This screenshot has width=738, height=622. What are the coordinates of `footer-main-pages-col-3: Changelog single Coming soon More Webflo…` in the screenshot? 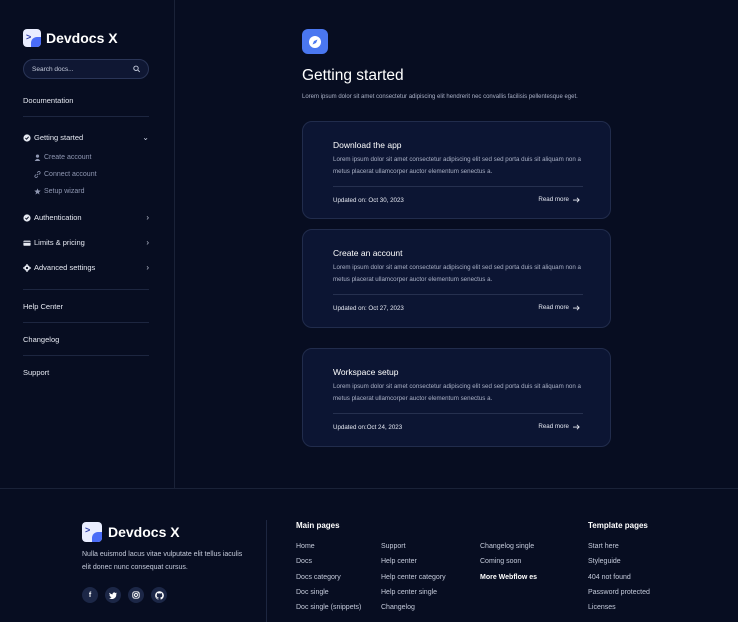 It's located at (508, 562).